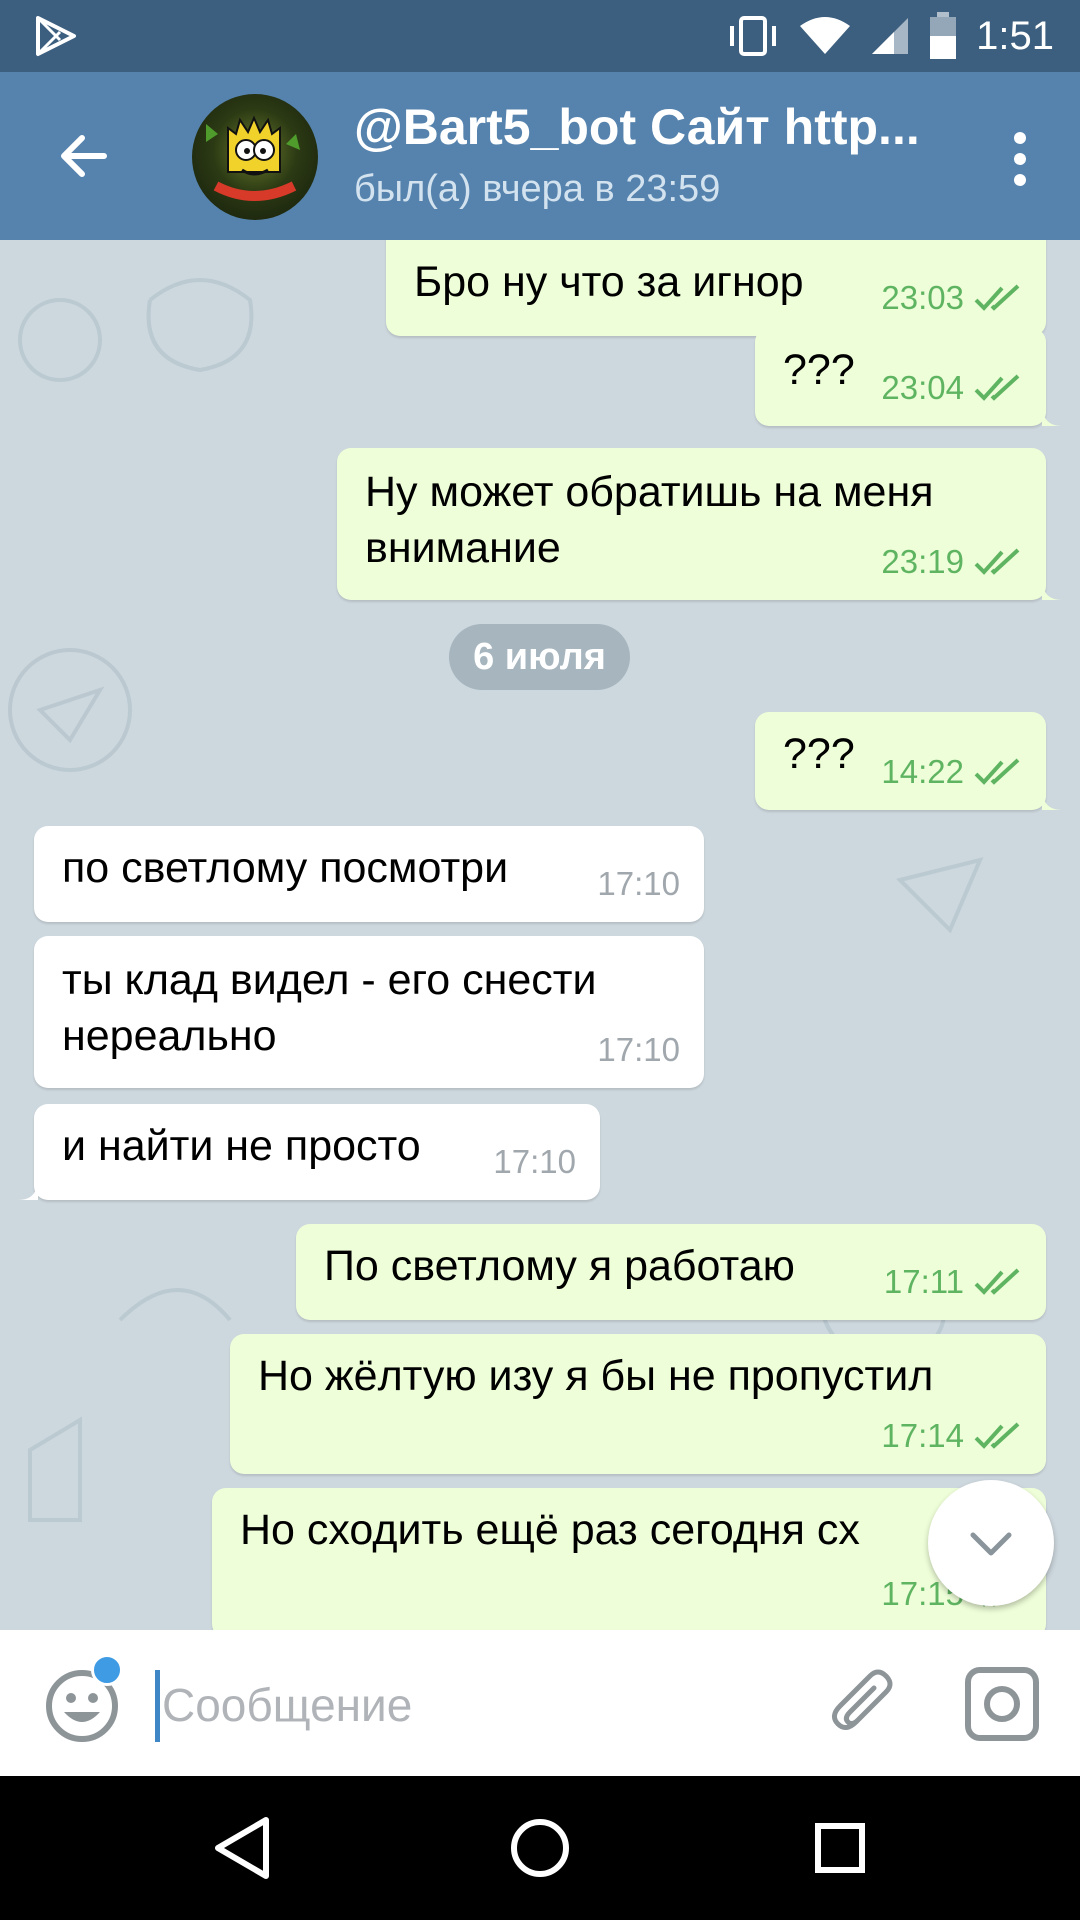  Describe the element at coordinates (943, 35) in the screenshot. I see `battery-icon` at that location.